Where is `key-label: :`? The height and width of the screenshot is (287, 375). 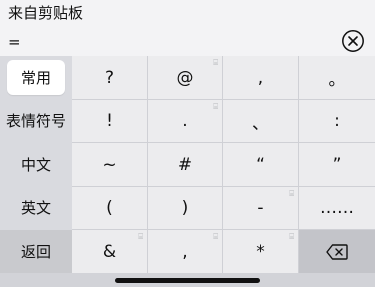
key-label: : is located at coordinates (337, 121).